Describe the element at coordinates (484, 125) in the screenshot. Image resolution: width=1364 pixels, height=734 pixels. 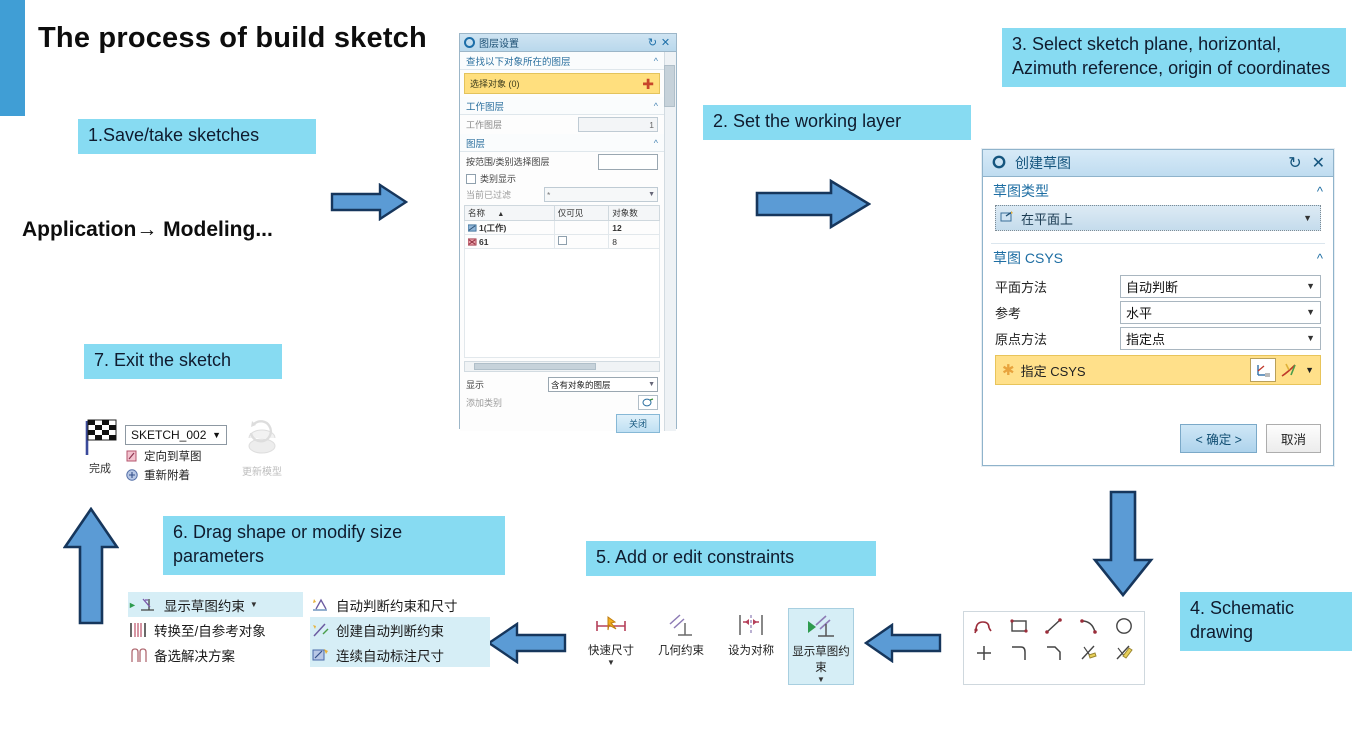
I see `work-layer-label: 工作图层` at that location.